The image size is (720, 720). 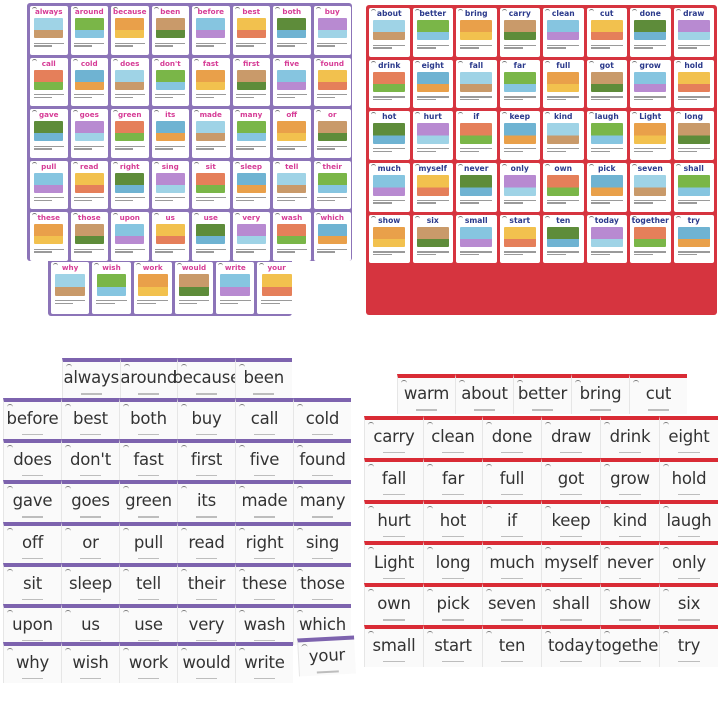 What do you see at coordinates (693, 239) in the screenshot?
I see `picture-card: try` at bounding box center [693, 239].